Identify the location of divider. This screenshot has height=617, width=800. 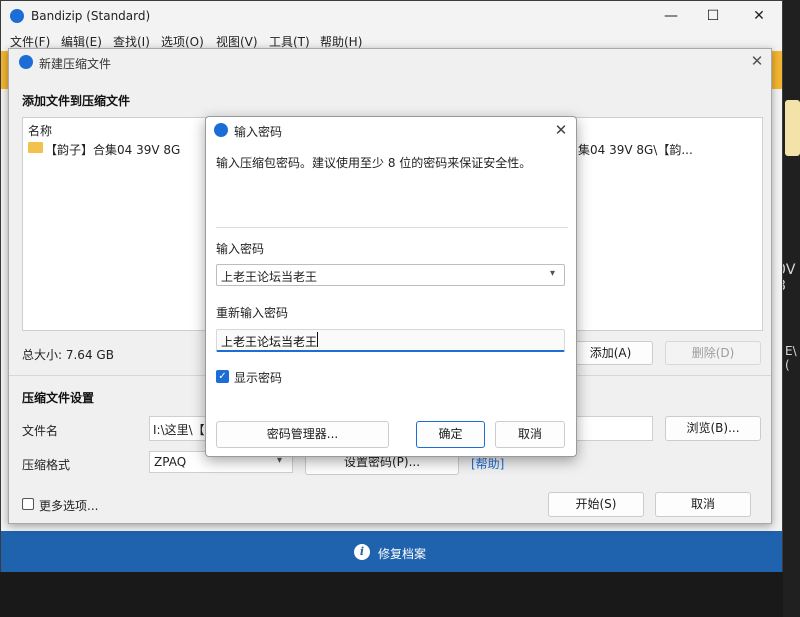
(392, 227).